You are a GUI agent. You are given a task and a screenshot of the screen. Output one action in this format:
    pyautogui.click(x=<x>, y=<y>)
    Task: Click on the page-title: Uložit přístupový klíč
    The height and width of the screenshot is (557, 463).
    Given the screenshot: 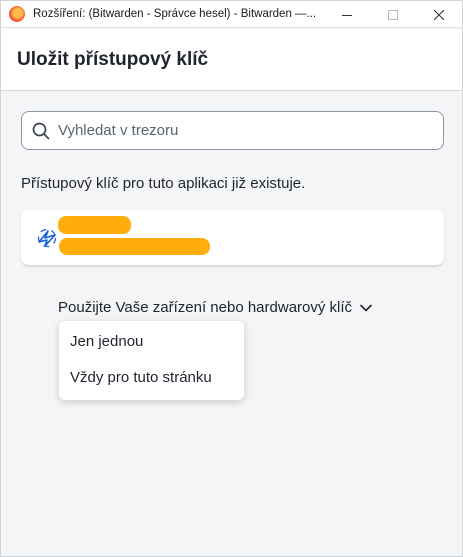 What is the action you would take?
    pyautogui.click(x=113, y=59)
    